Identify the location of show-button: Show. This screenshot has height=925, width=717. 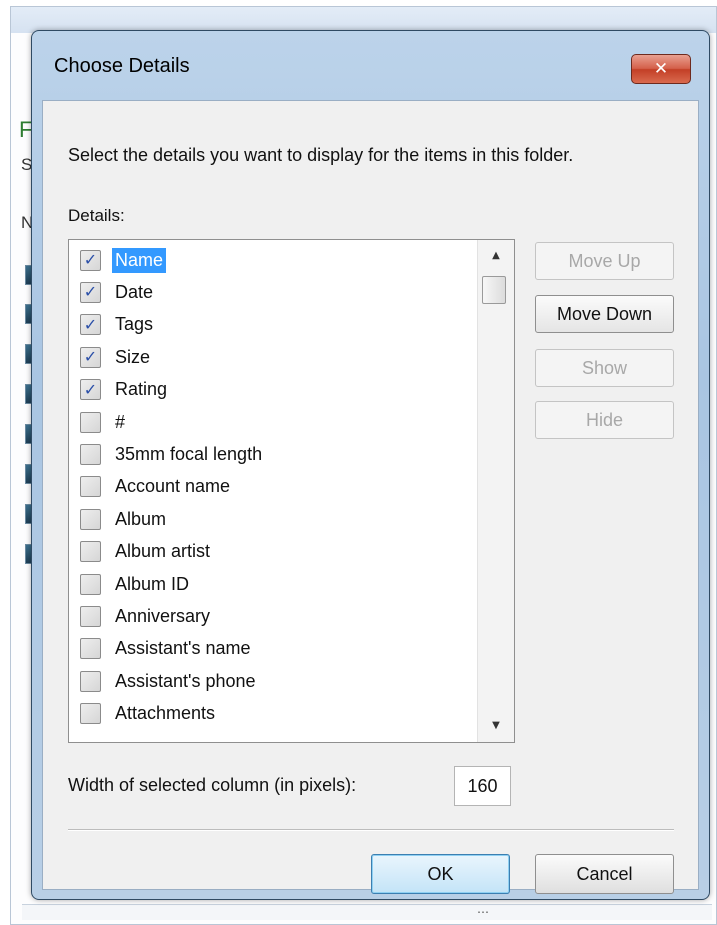
(604, 368).